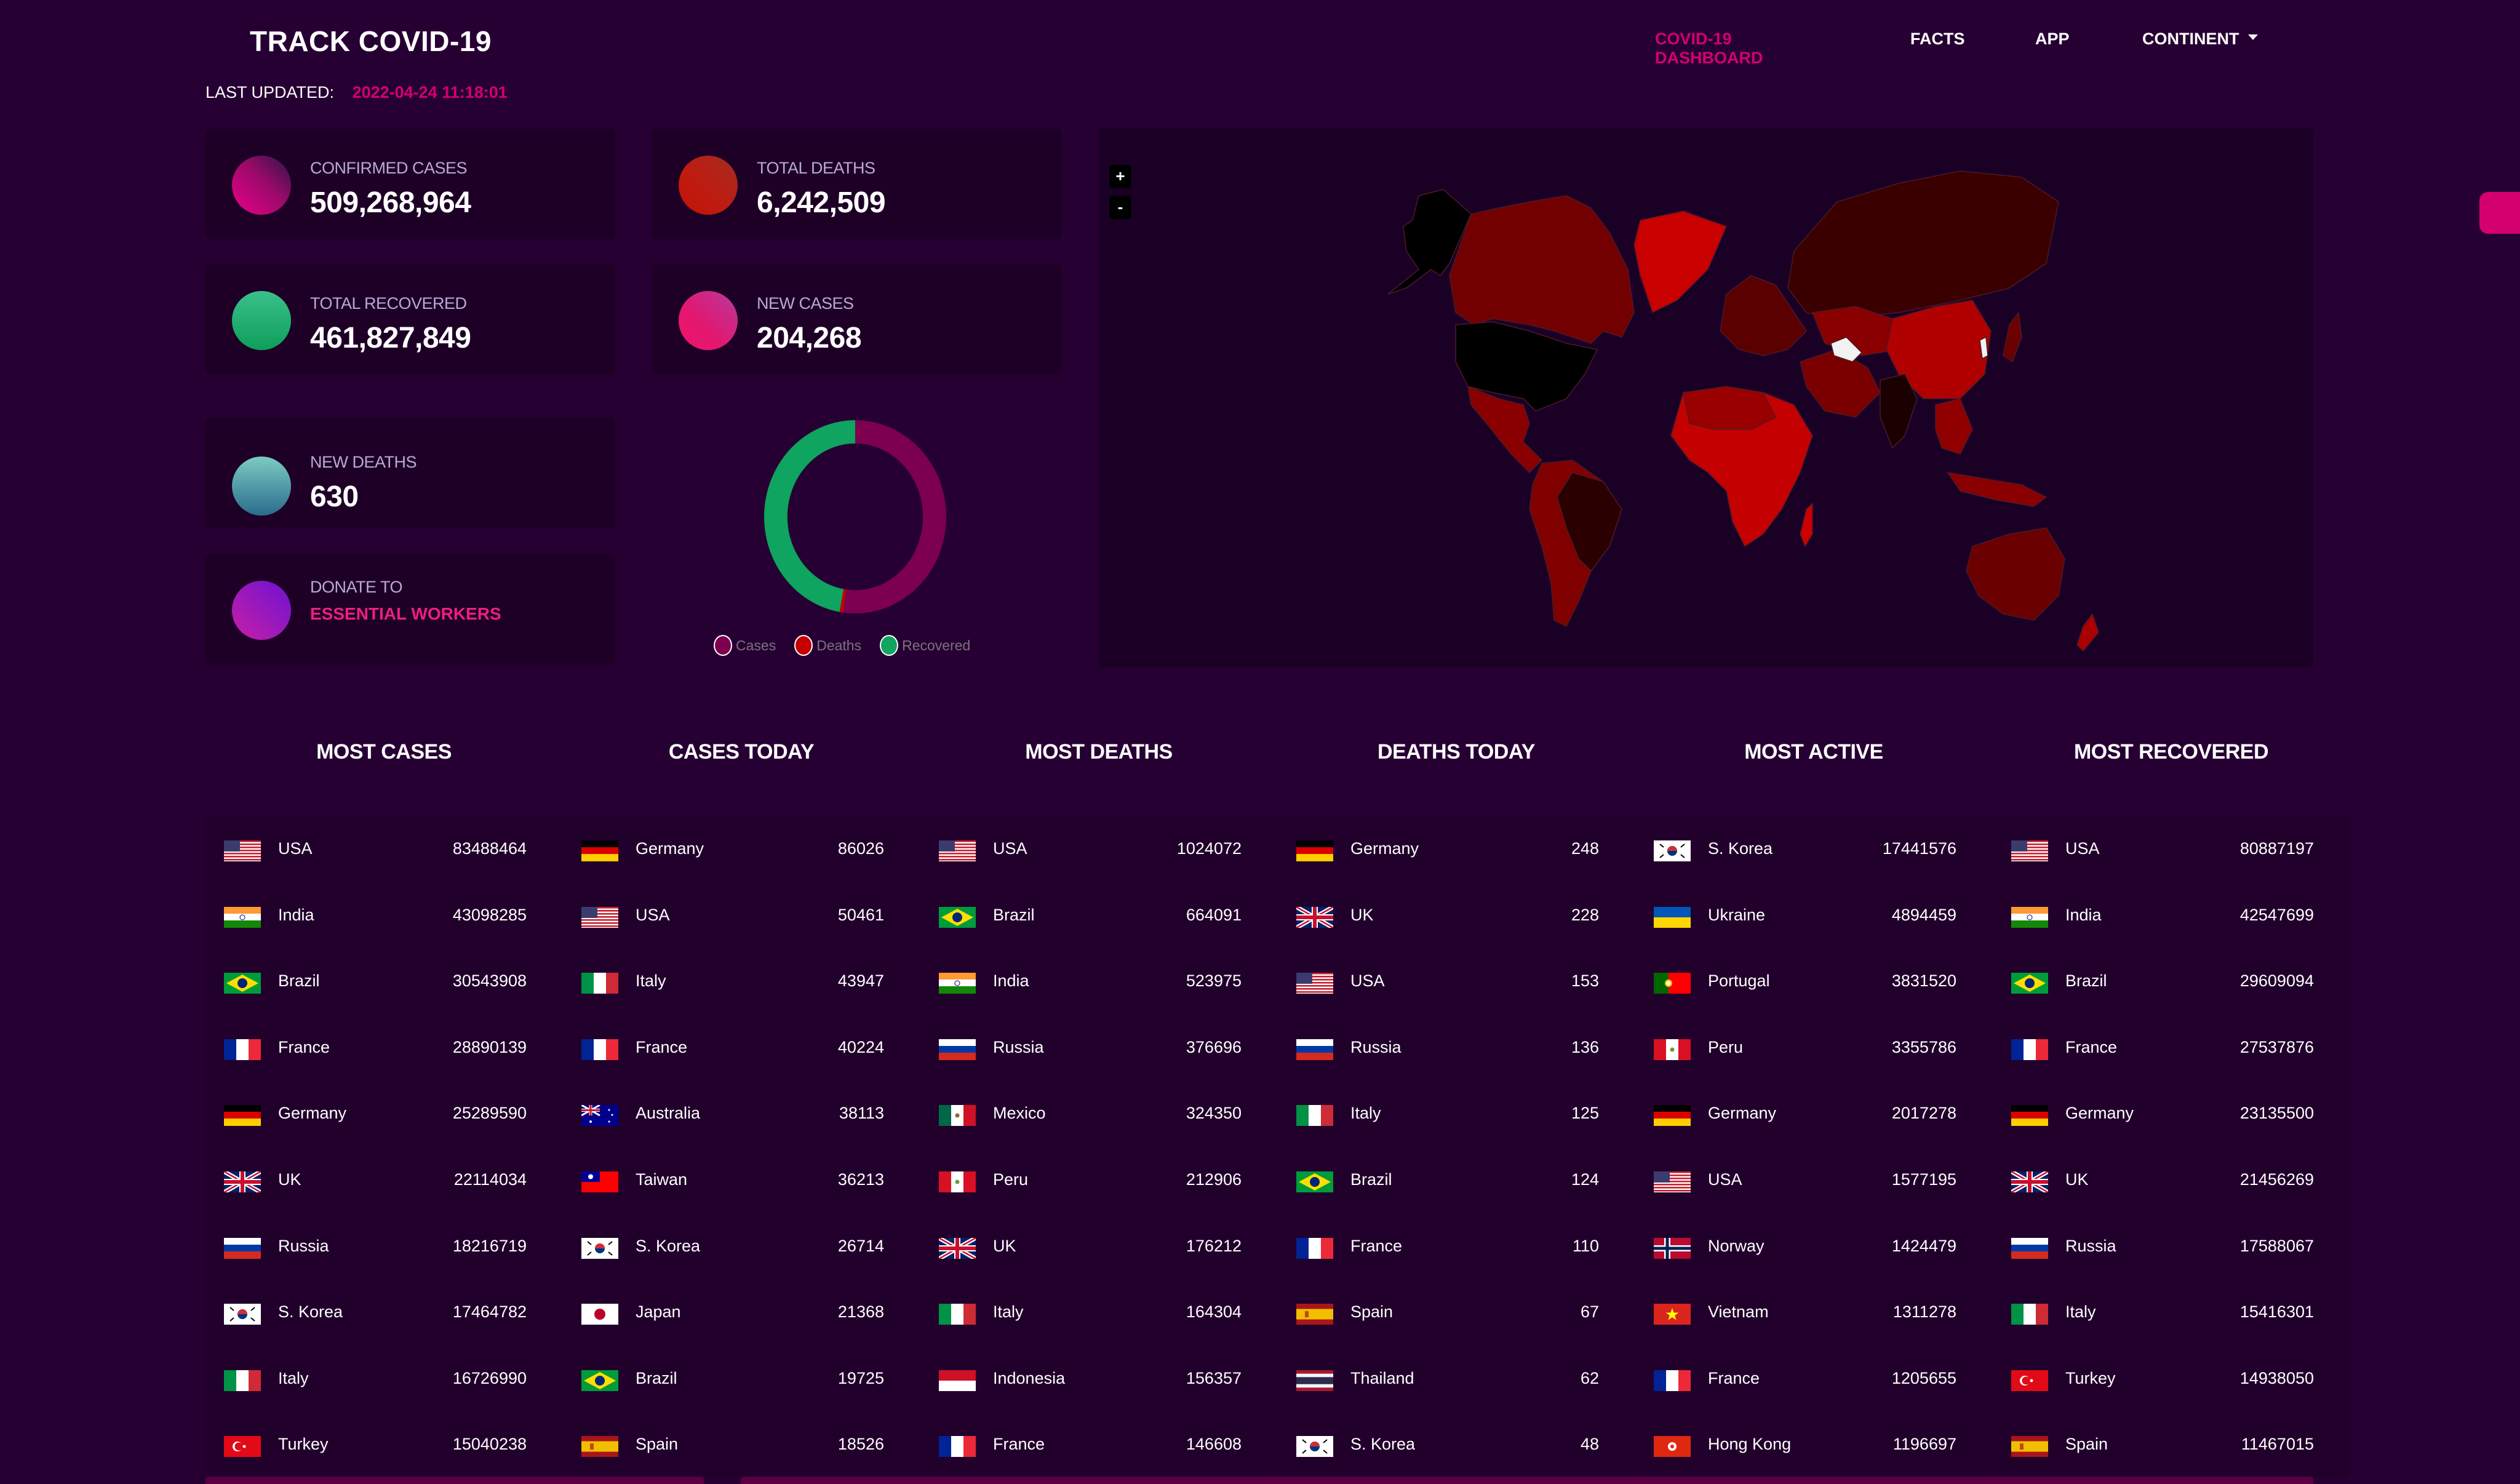 Image resolution: width=2520 pixels, height=1484 pixels. I want to click on ranking-row: Mexico 324350, so click(1098, 1113).